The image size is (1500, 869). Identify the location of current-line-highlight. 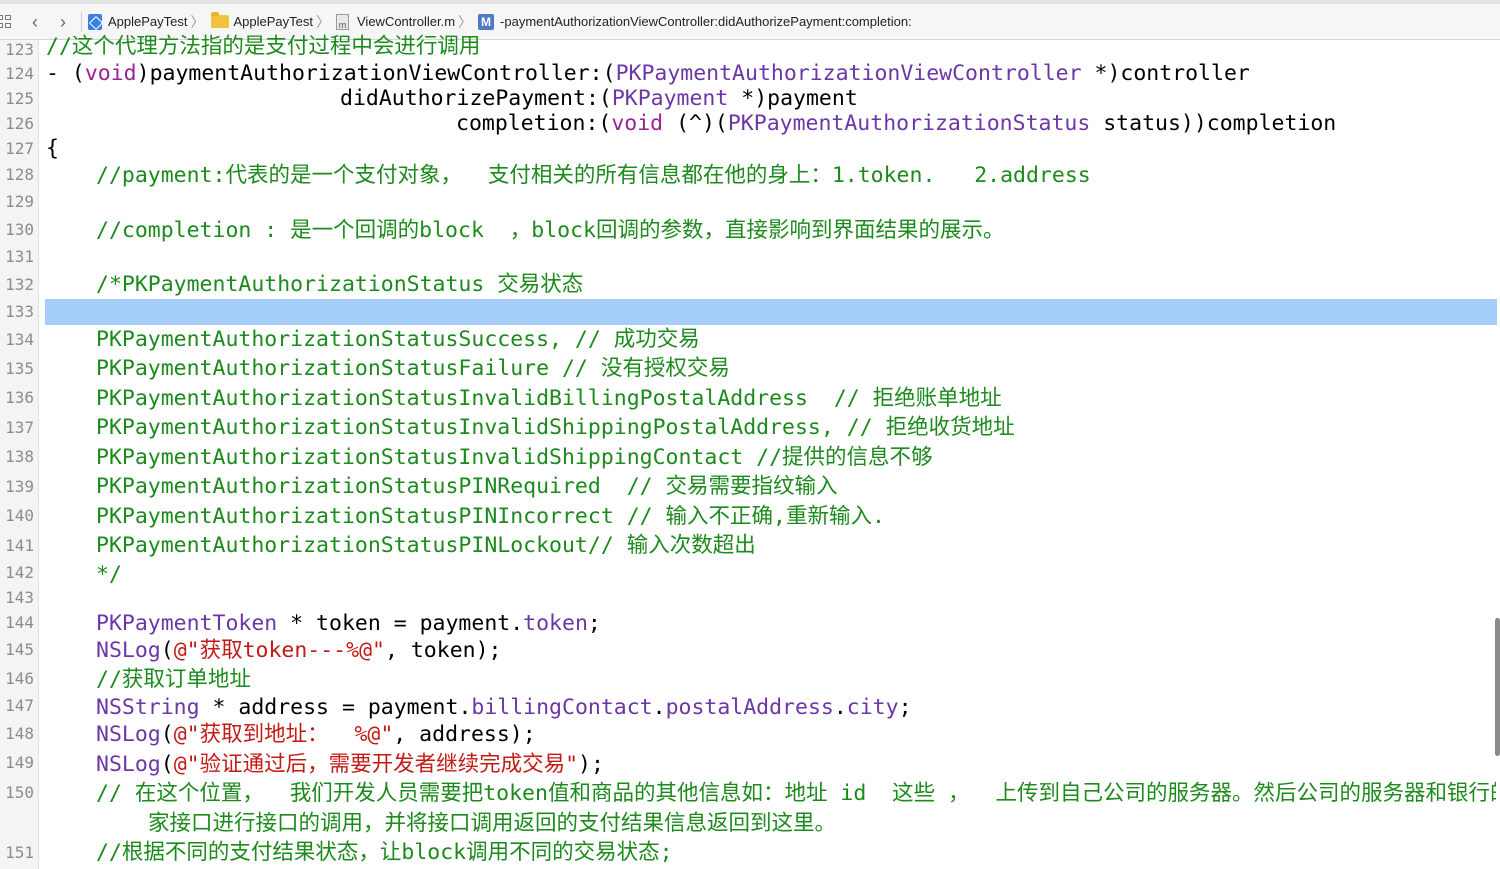
(771, 312).